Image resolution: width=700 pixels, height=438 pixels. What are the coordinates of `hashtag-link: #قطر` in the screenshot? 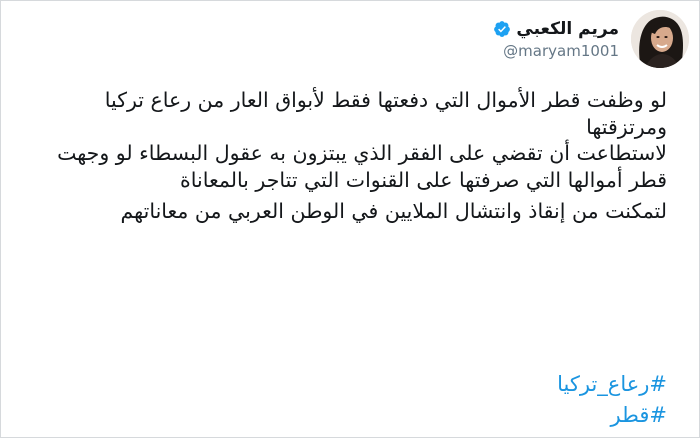 It's located at (612, 415).